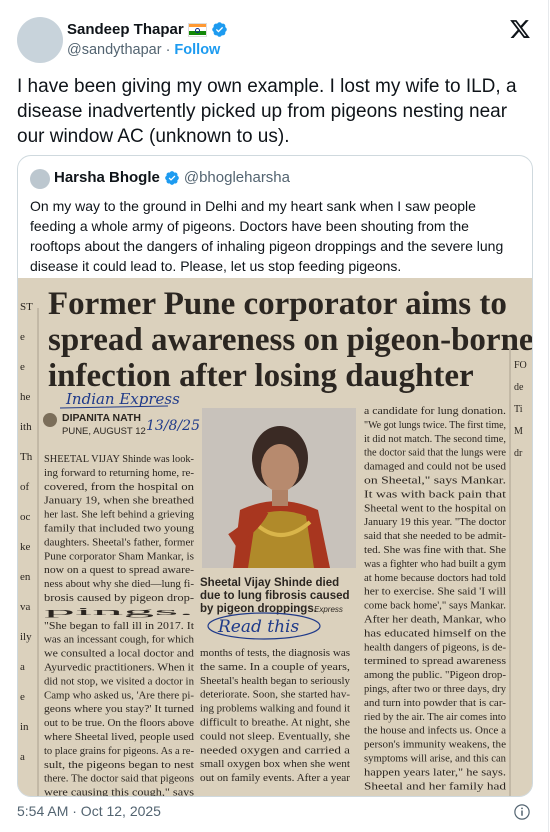 This screenshot has height=832, width=550. I want to click on col1-line: we consulted a local doctor and, so click(119, 654).